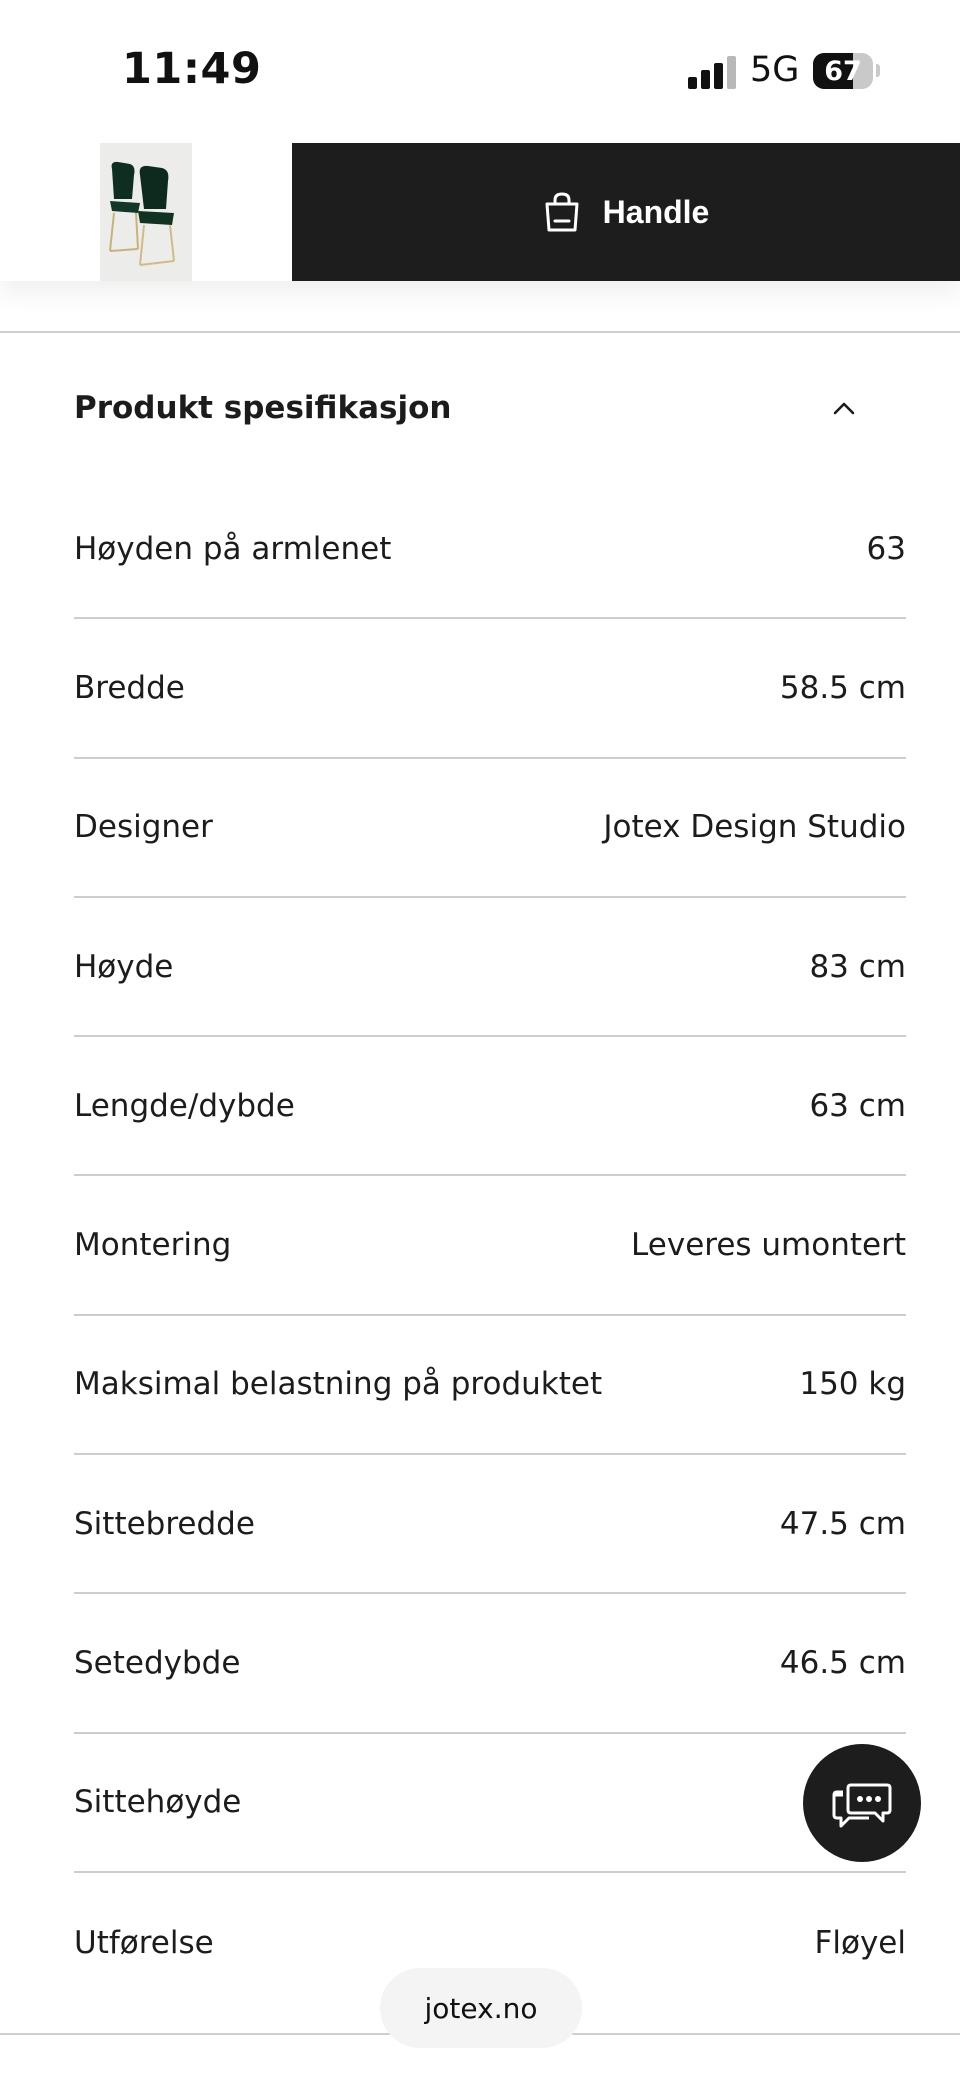 This screenshot has height=2081, width=960. I want to click on spec-row: Sittehøyde, so click(490, 1803).